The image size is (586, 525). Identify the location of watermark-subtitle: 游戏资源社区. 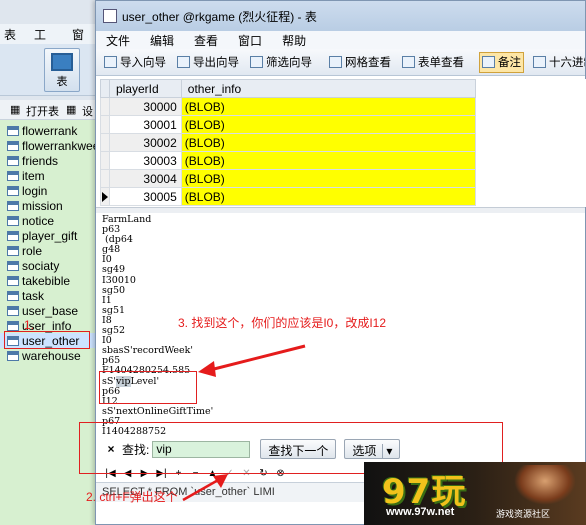
(523, 514).